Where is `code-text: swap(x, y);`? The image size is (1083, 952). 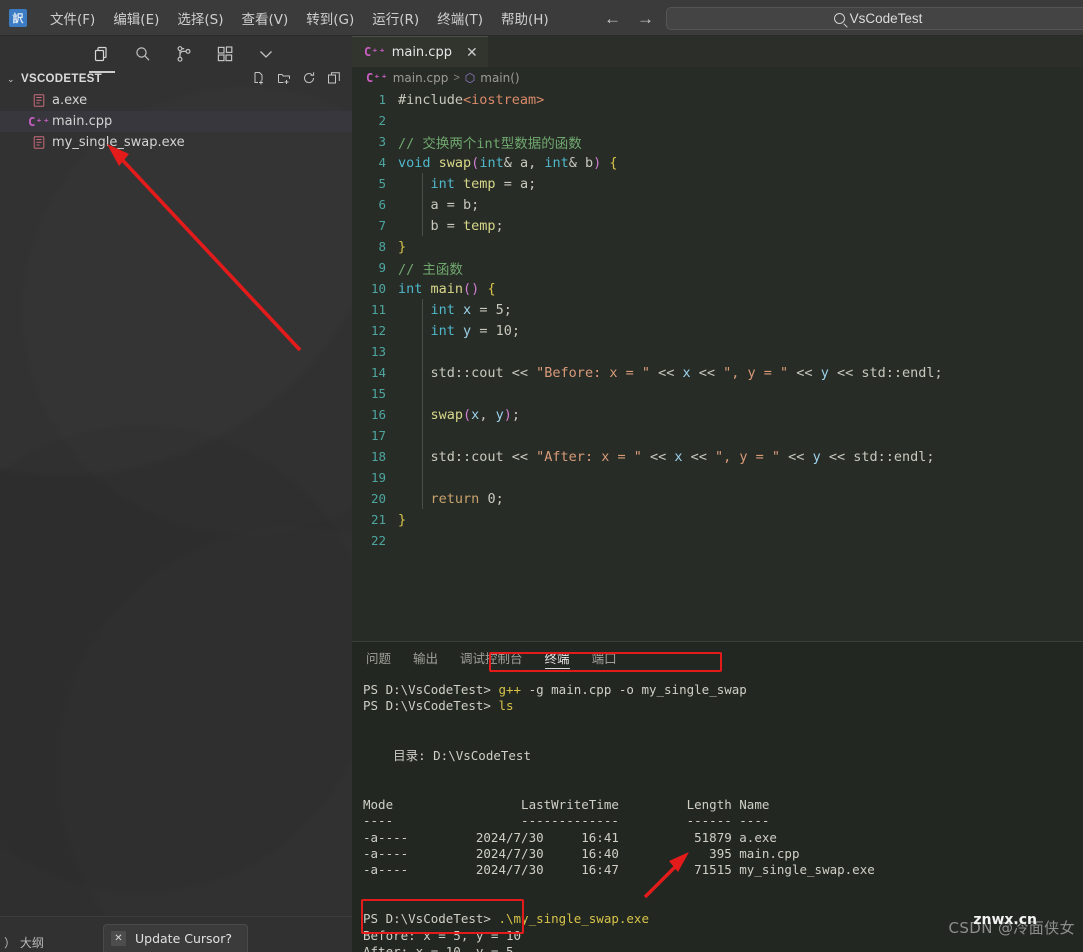 code-text: swap(x, y); is located at coordinates (475, 414).